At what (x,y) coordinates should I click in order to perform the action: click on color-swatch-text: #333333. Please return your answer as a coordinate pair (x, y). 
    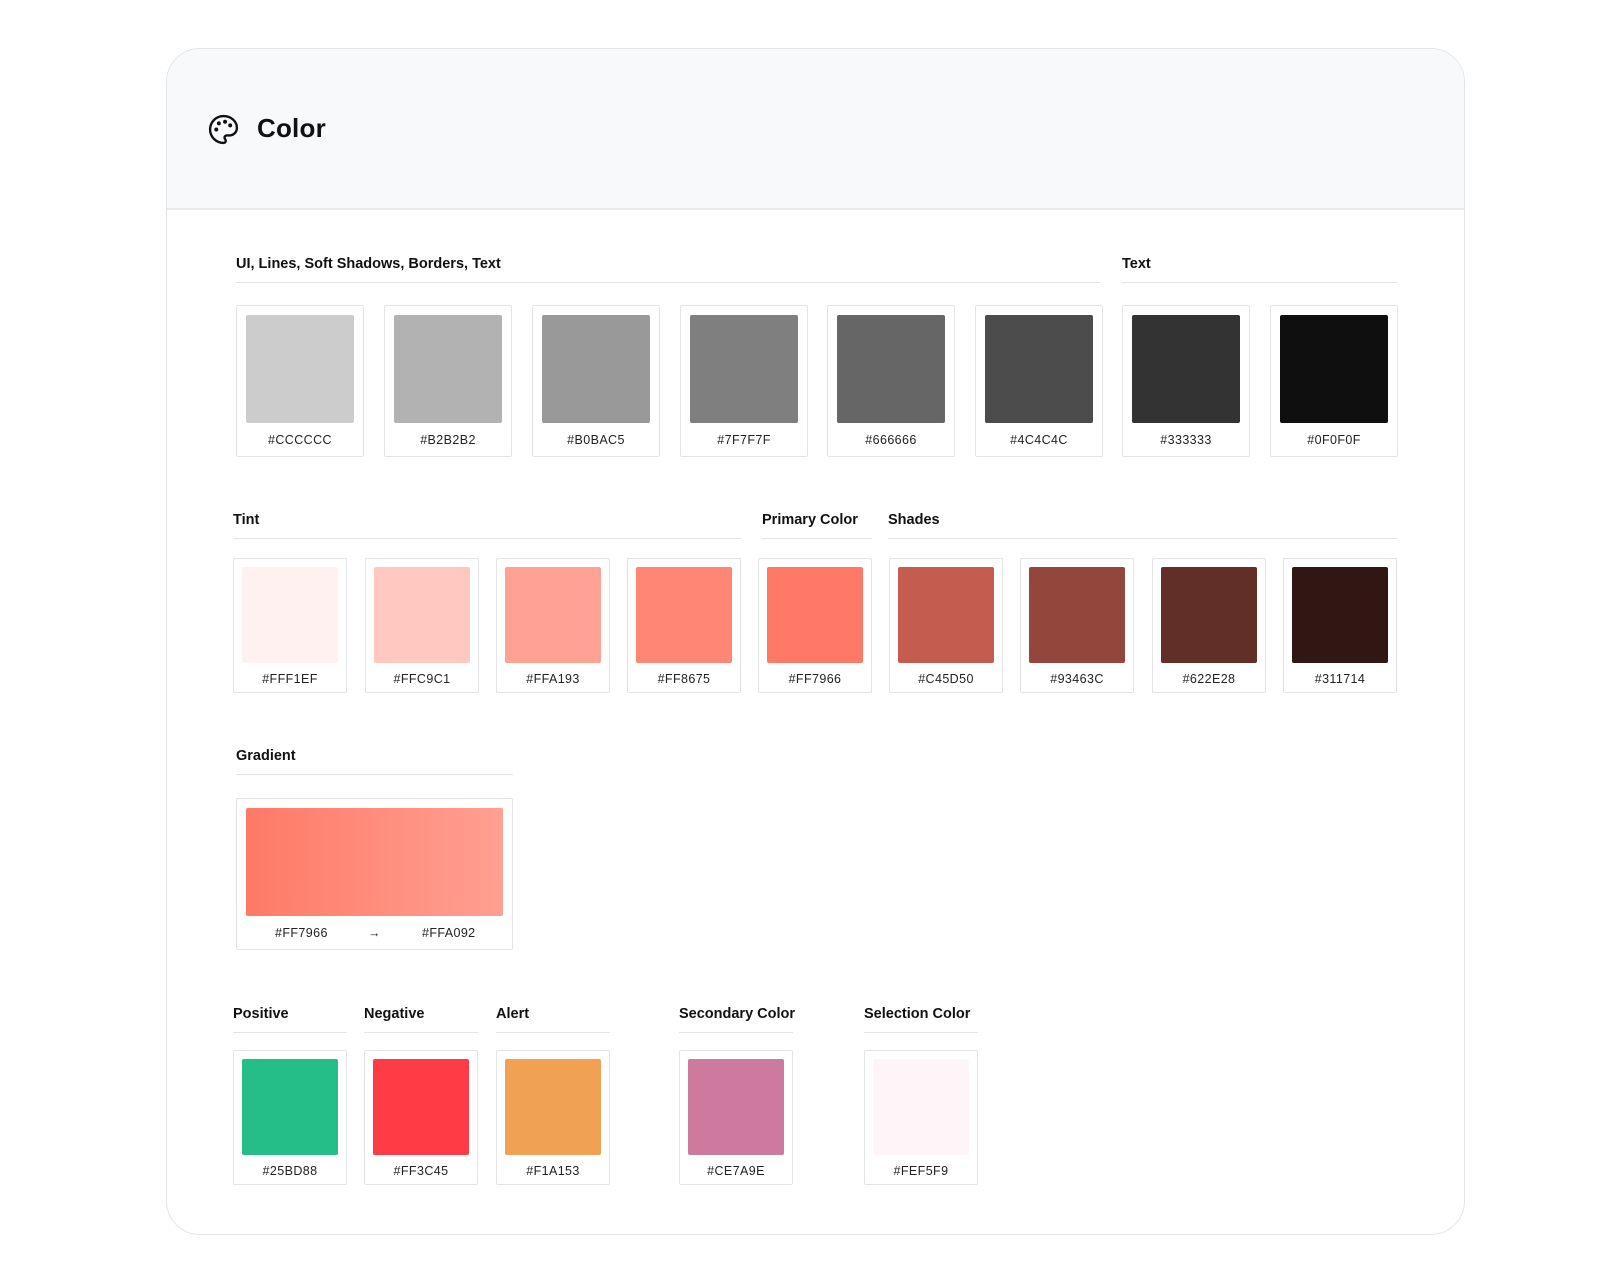
    Looking at the image, I should click on (1186, 381).